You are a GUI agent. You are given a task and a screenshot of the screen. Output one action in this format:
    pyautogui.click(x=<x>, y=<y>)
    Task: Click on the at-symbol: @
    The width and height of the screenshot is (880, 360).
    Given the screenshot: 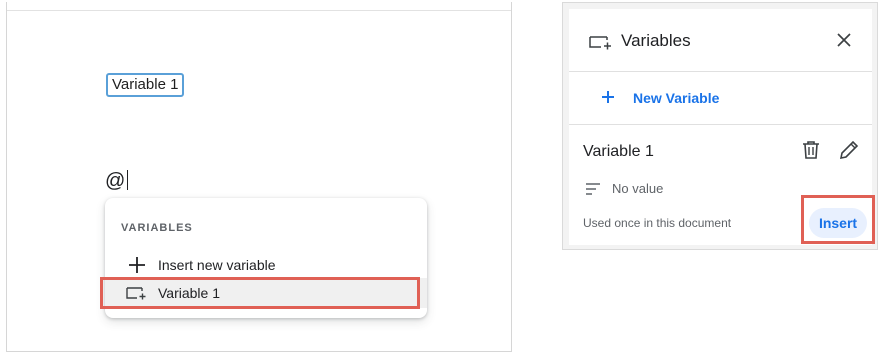 What is the action you would take?
    pyautogui.click(x=115, y=181)
    